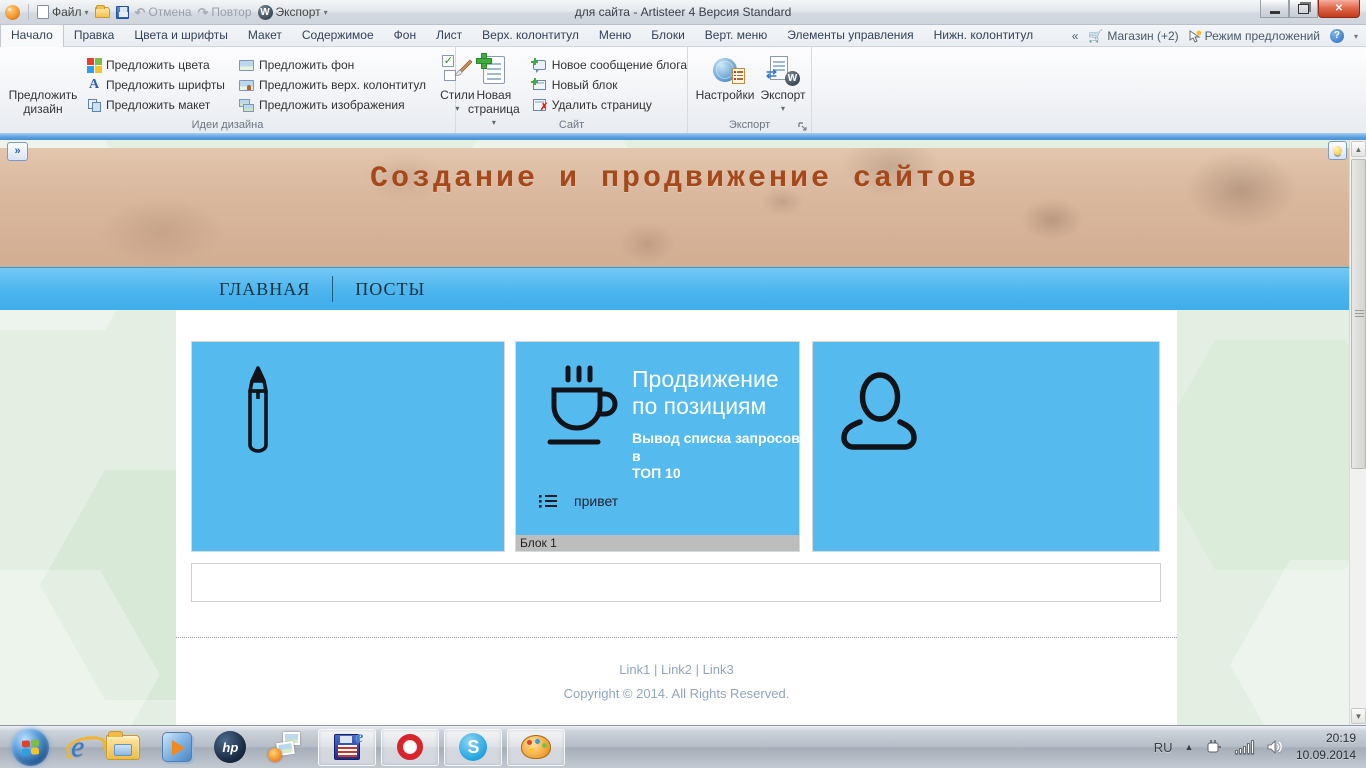 This screenshot has width=1366, height=768. Describe the element at coordinates (1339, 9) in the screenshot. I see `close-button: ✕` at that location.